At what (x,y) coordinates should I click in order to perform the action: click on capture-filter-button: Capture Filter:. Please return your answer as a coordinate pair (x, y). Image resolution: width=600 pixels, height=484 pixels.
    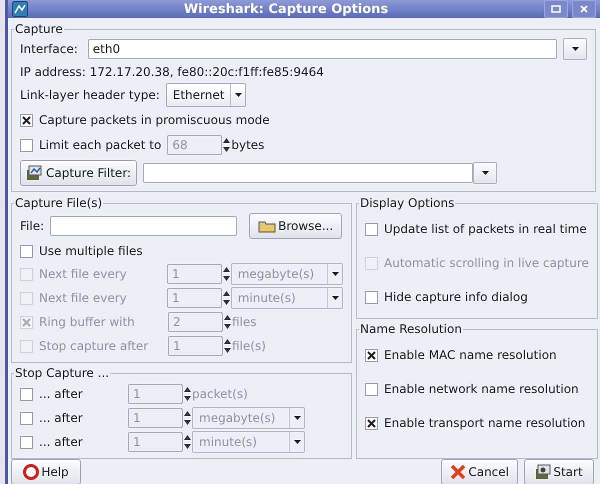
    Looking at the image, I should click on (79, 173).